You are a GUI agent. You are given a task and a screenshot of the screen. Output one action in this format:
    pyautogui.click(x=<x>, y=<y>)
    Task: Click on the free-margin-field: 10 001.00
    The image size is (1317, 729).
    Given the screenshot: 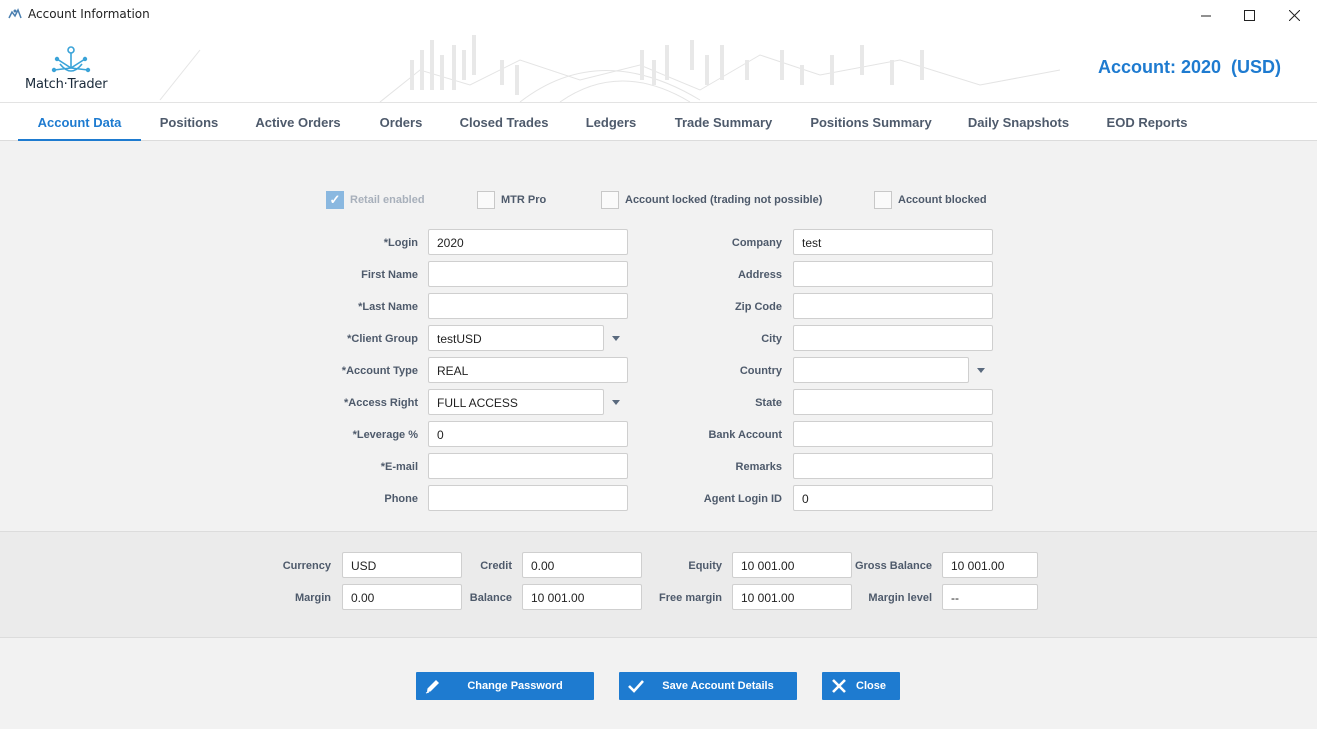 What is the action you would take?
    pyautogui.click(x=792, y=597)
    